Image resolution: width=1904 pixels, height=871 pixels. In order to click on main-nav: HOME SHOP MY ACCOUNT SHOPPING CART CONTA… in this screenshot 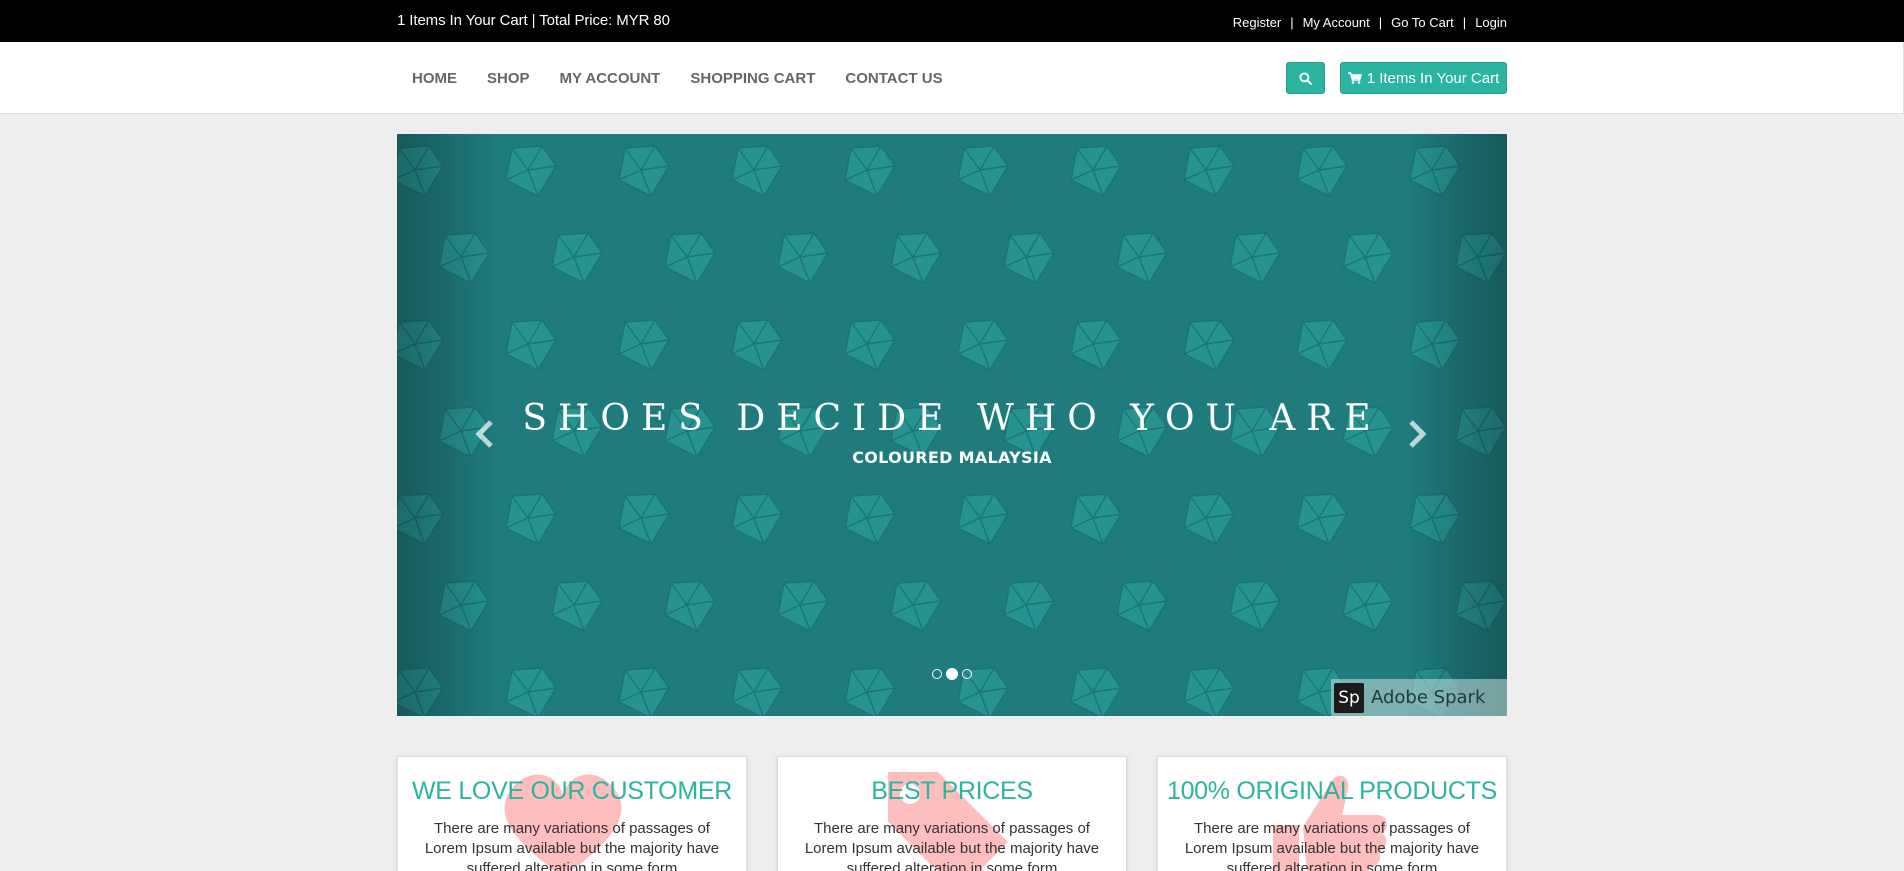, I will do `click(677, 78)`.